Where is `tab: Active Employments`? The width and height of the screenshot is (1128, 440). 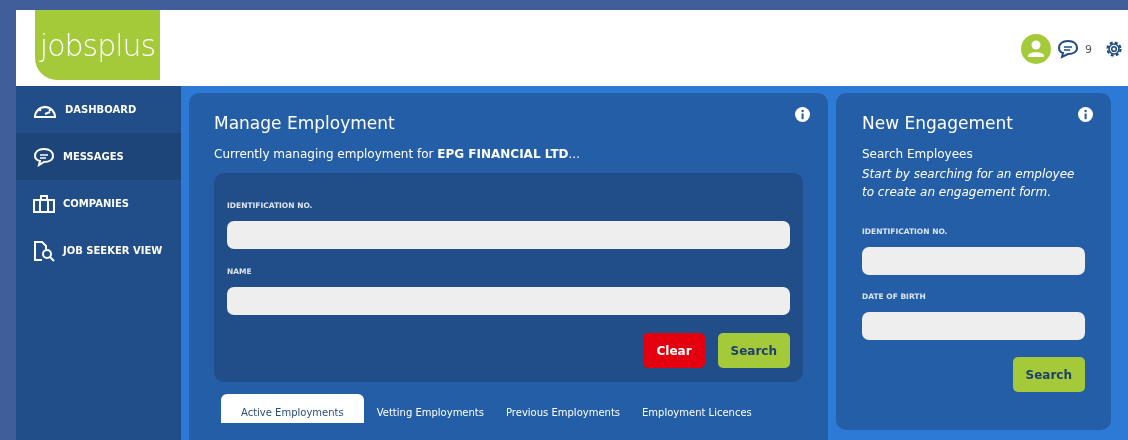 tab: Active Employments is located at coordinates (292, 408).